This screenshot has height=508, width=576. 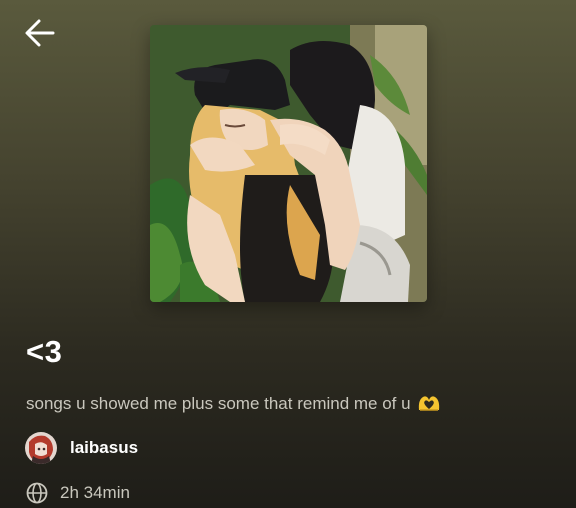 What do you see at coordinates (104, 448) in the screenshot?
I see `owner-name: laibasus` at bounding box center [104, 448].